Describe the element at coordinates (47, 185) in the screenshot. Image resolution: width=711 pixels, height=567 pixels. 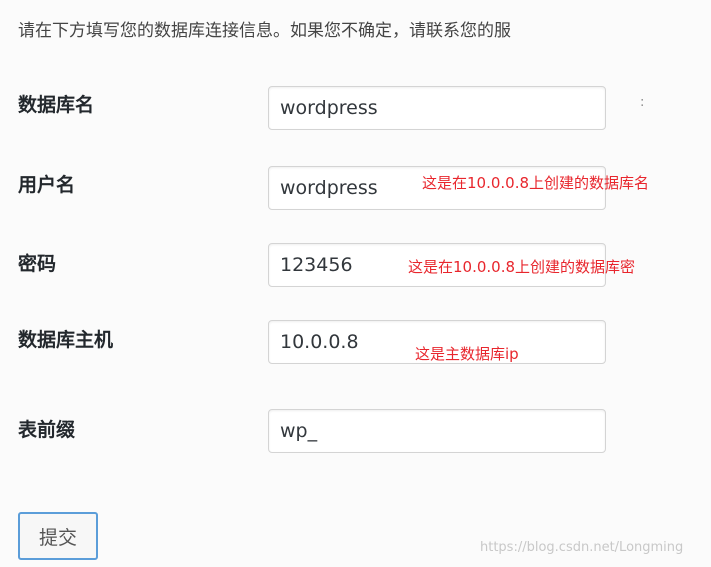
I see `username-label: 用户名` at that location.